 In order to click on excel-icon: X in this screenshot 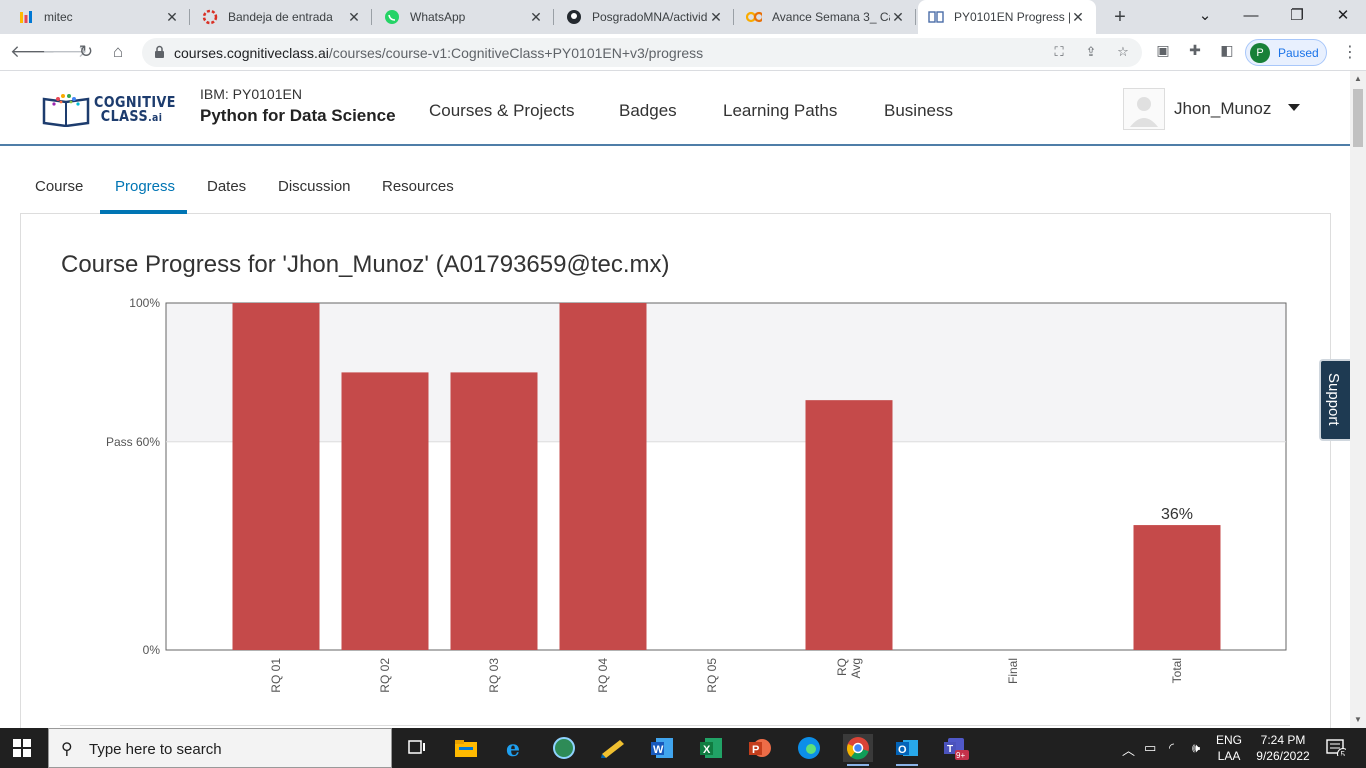, I will do `click(711, 748)`.